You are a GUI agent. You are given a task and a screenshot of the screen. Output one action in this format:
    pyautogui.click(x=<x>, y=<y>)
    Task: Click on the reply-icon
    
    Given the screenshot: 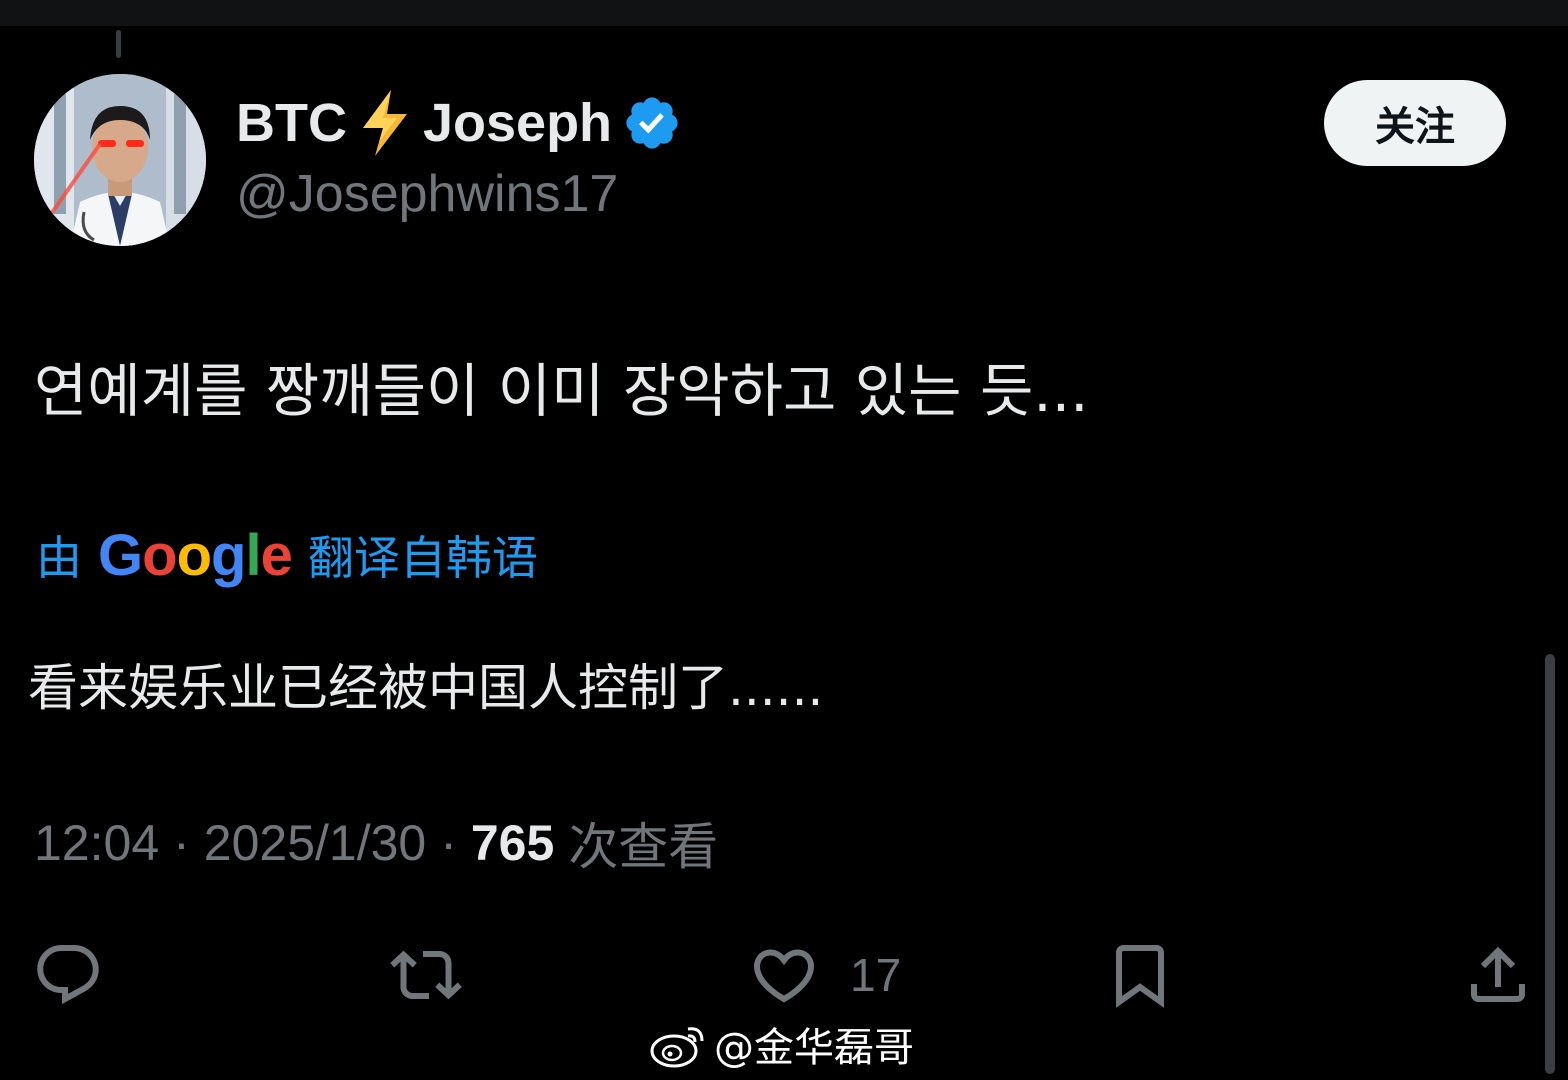 What is the action you would take?
    pyautogui.click(x=68, y=975)
    